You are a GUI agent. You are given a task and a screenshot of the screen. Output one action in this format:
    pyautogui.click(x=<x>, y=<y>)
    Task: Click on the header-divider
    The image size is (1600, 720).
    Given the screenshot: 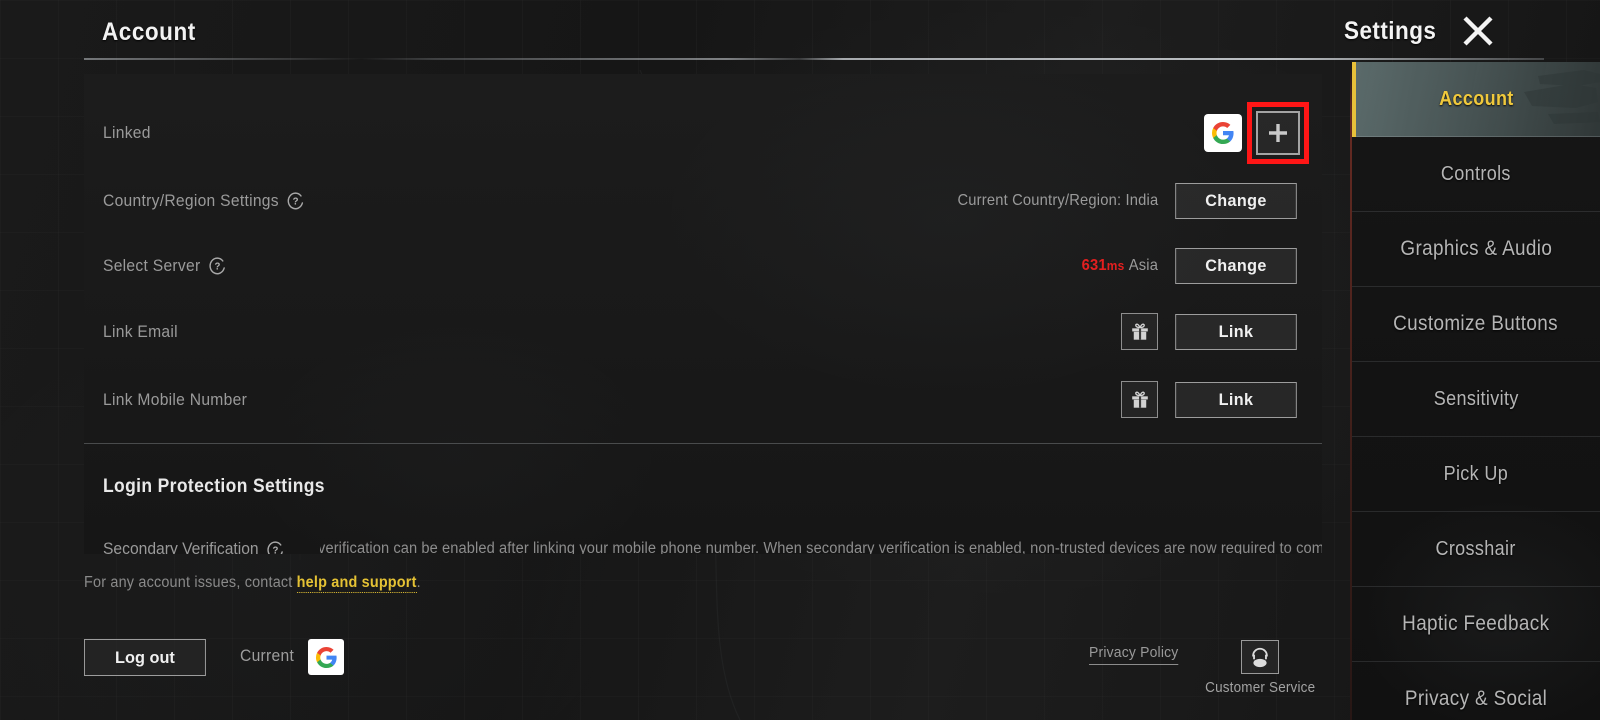 What is the action you would take?
    pyautogui.click(x=814, y=59)
    